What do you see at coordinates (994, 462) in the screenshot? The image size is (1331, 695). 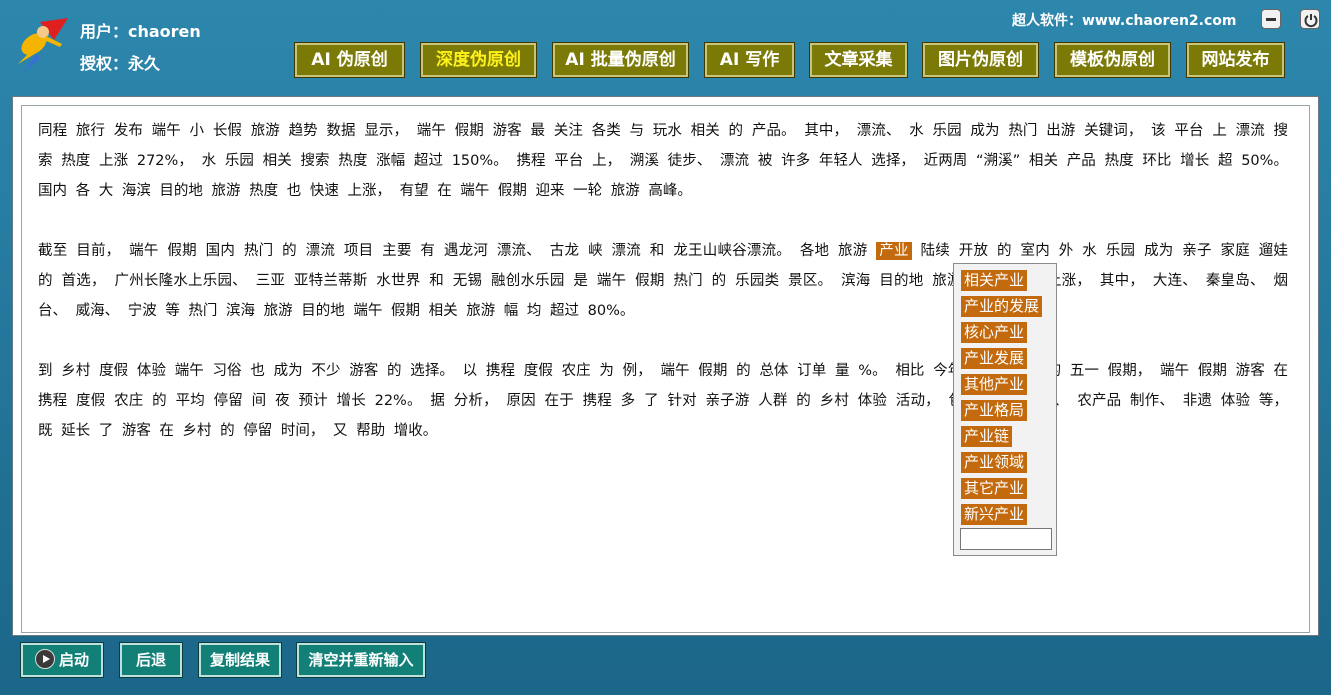 I see `synonym-option: 产业领域` at bounding box center [994, 462].